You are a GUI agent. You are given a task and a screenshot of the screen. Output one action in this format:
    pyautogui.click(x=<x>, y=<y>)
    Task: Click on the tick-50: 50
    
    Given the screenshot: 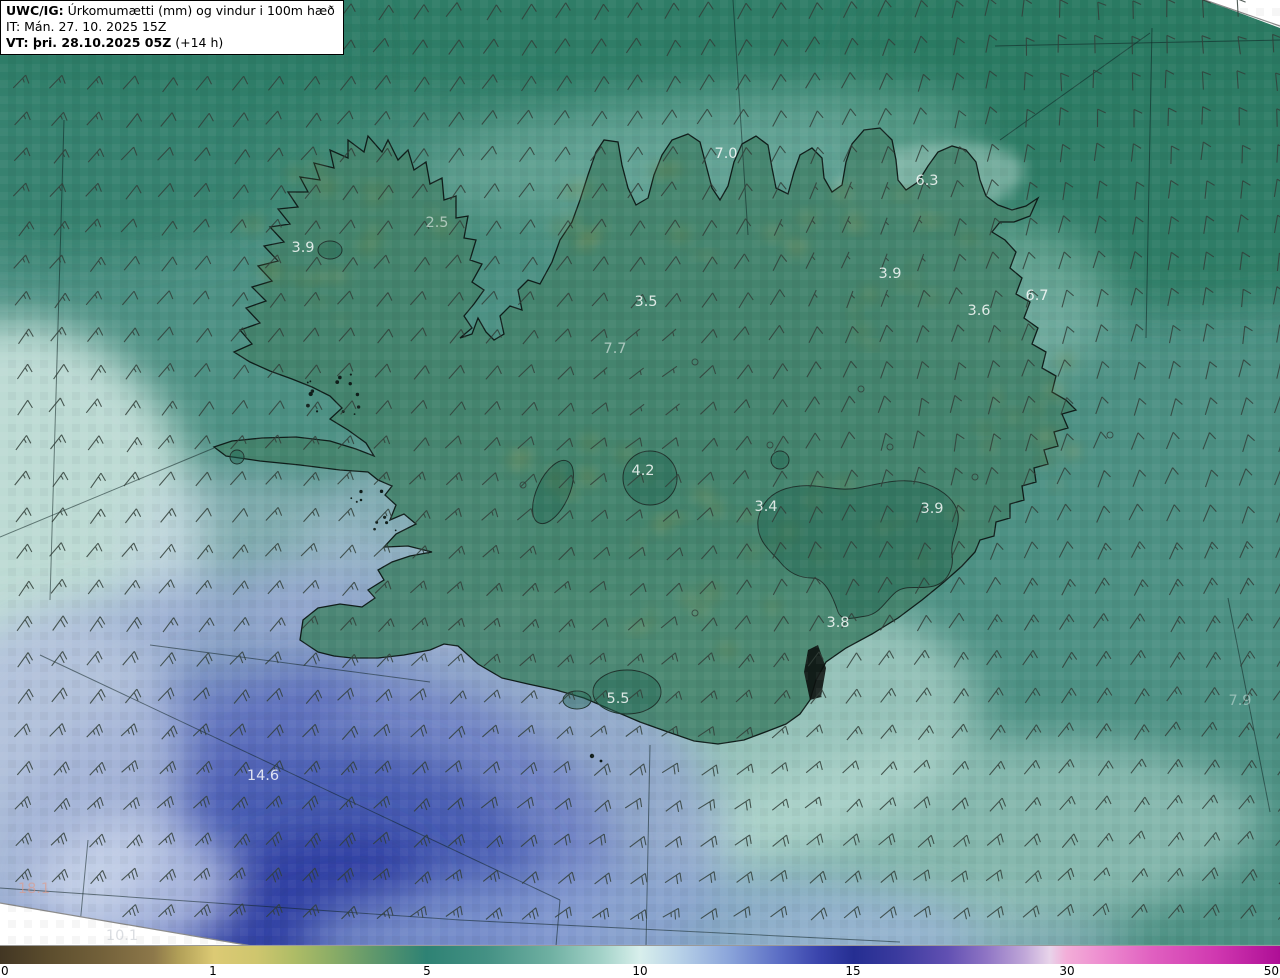 What is the action you would take?
    pyautogui.click(x=1271, y=971)
    